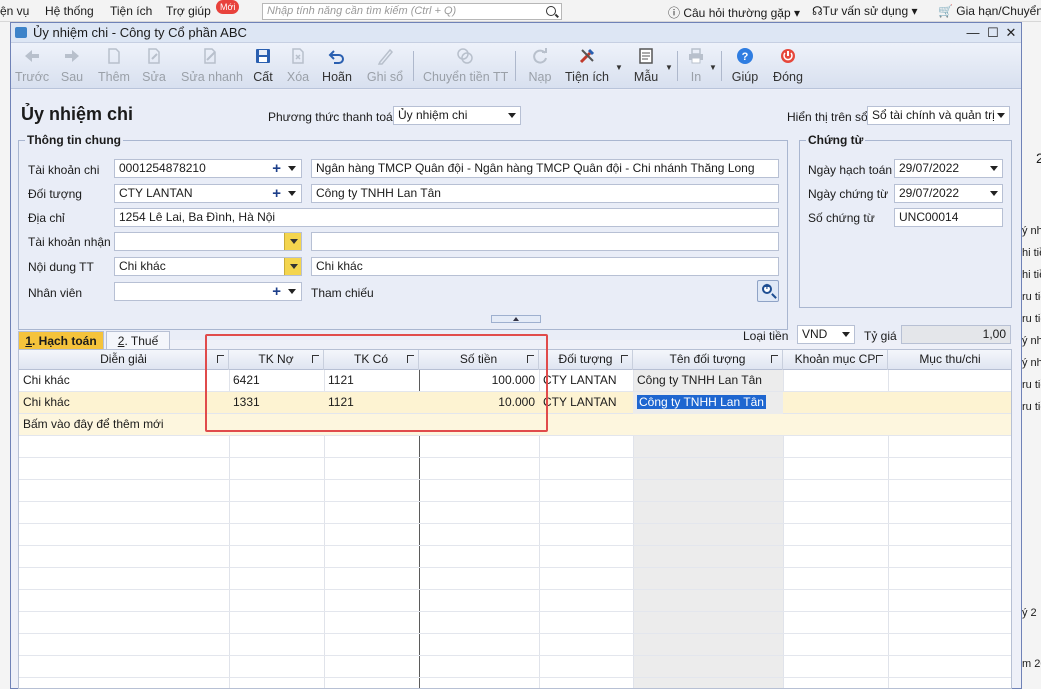 This screenshot has height=689, width=1041. I want to click on object-field: CTY LANTAN +, so click(208, 193).